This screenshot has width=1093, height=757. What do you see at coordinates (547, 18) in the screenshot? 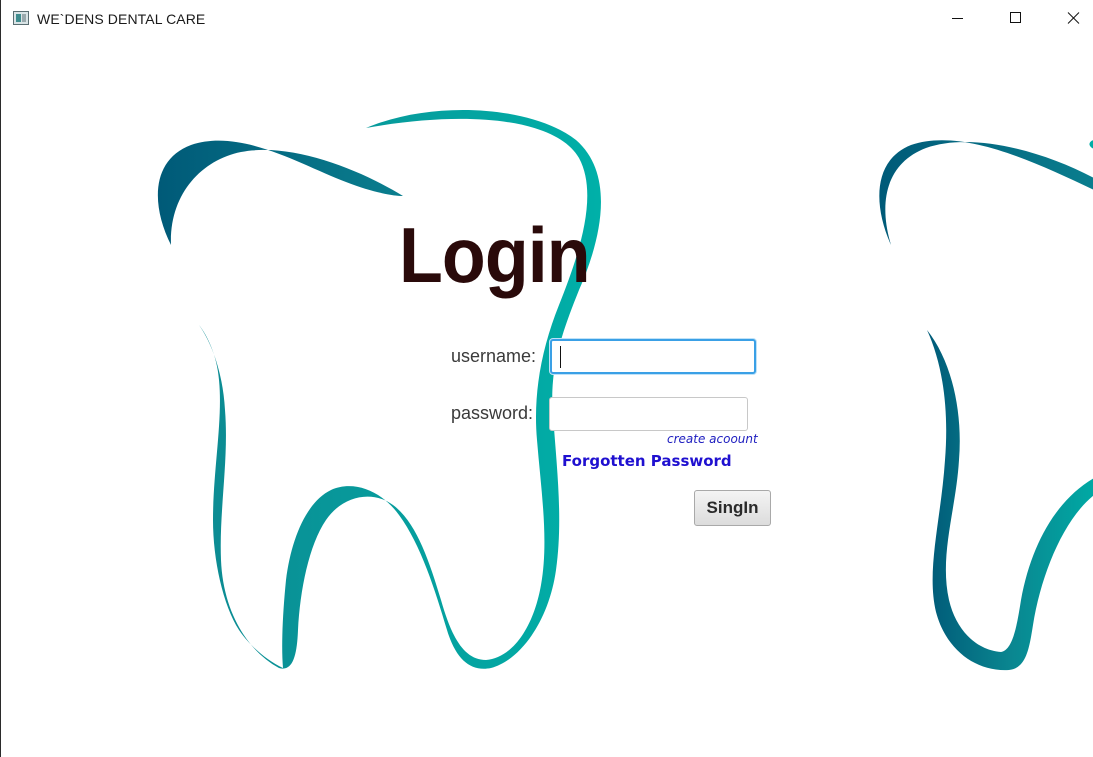
I see `title-bar: WE`DENS DENTAL CARE` at bounding box center [547, 18].